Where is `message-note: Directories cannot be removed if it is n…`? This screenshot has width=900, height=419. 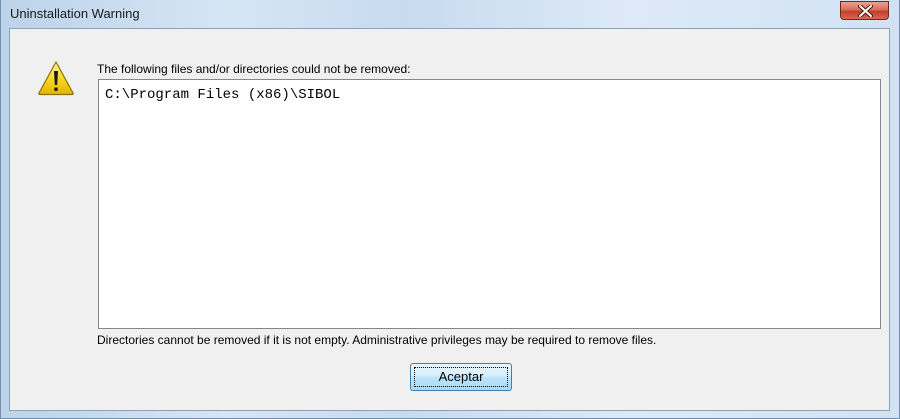 message-note: Directories cannot be removed if it is n… is located at coordinates (377, 340).